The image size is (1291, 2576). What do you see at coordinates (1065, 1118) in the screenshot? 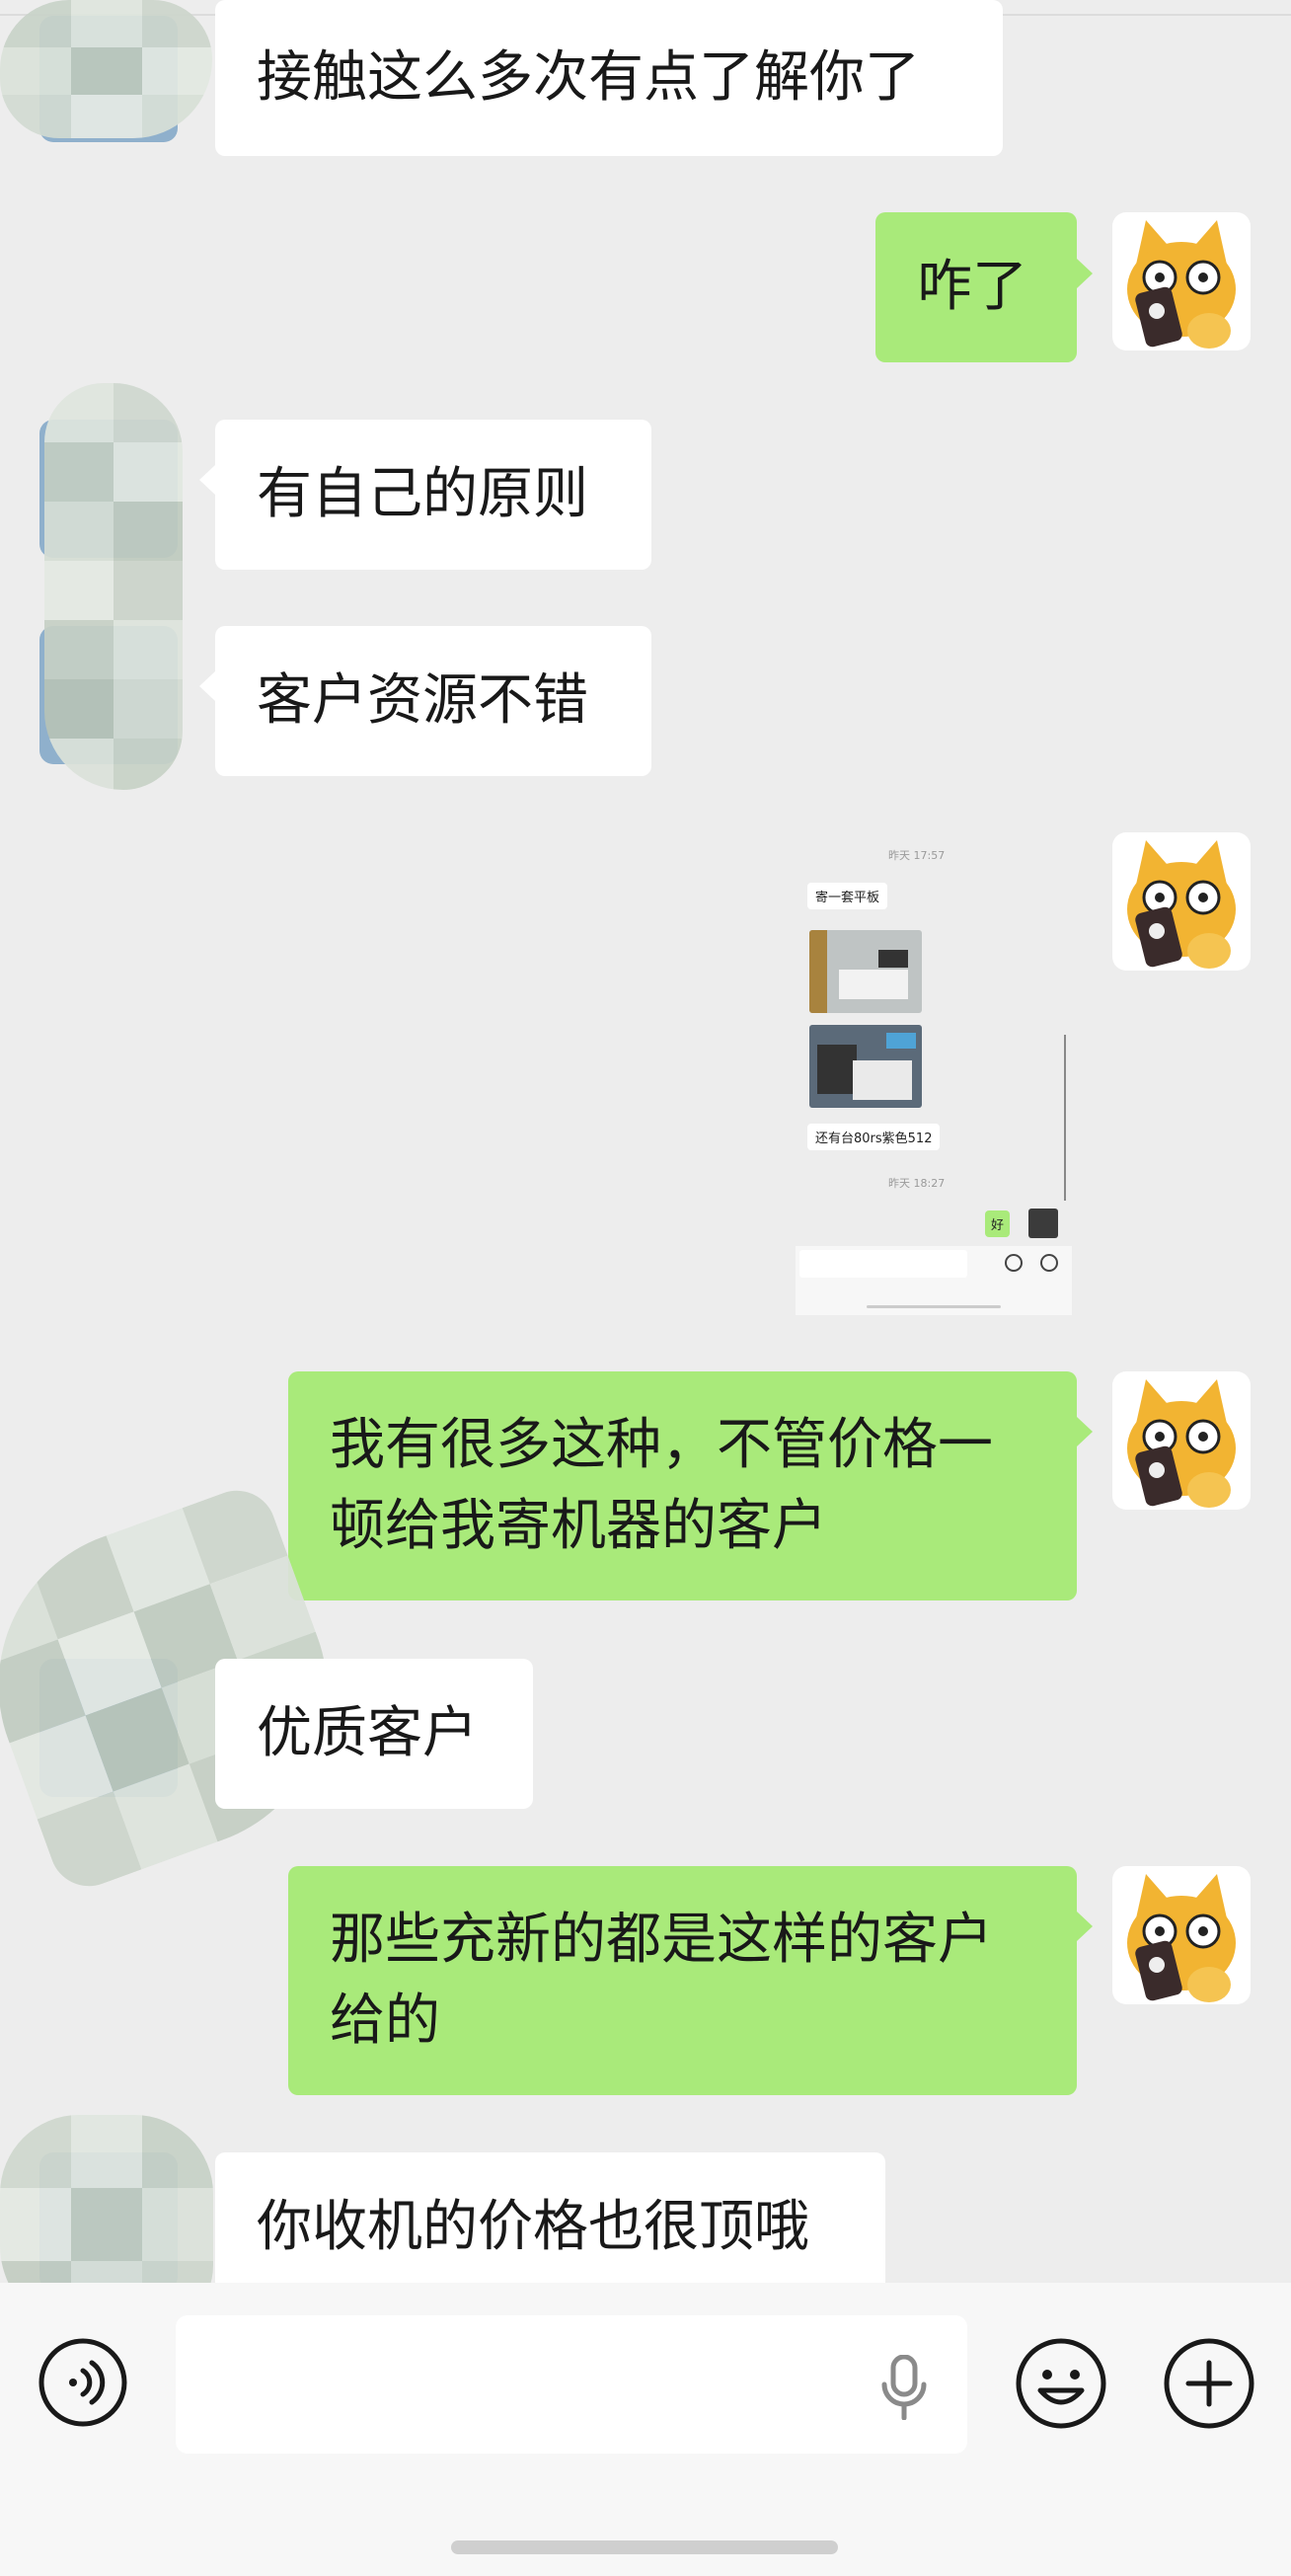
I see `scrollbar` at bounding box center [1065, 1118].